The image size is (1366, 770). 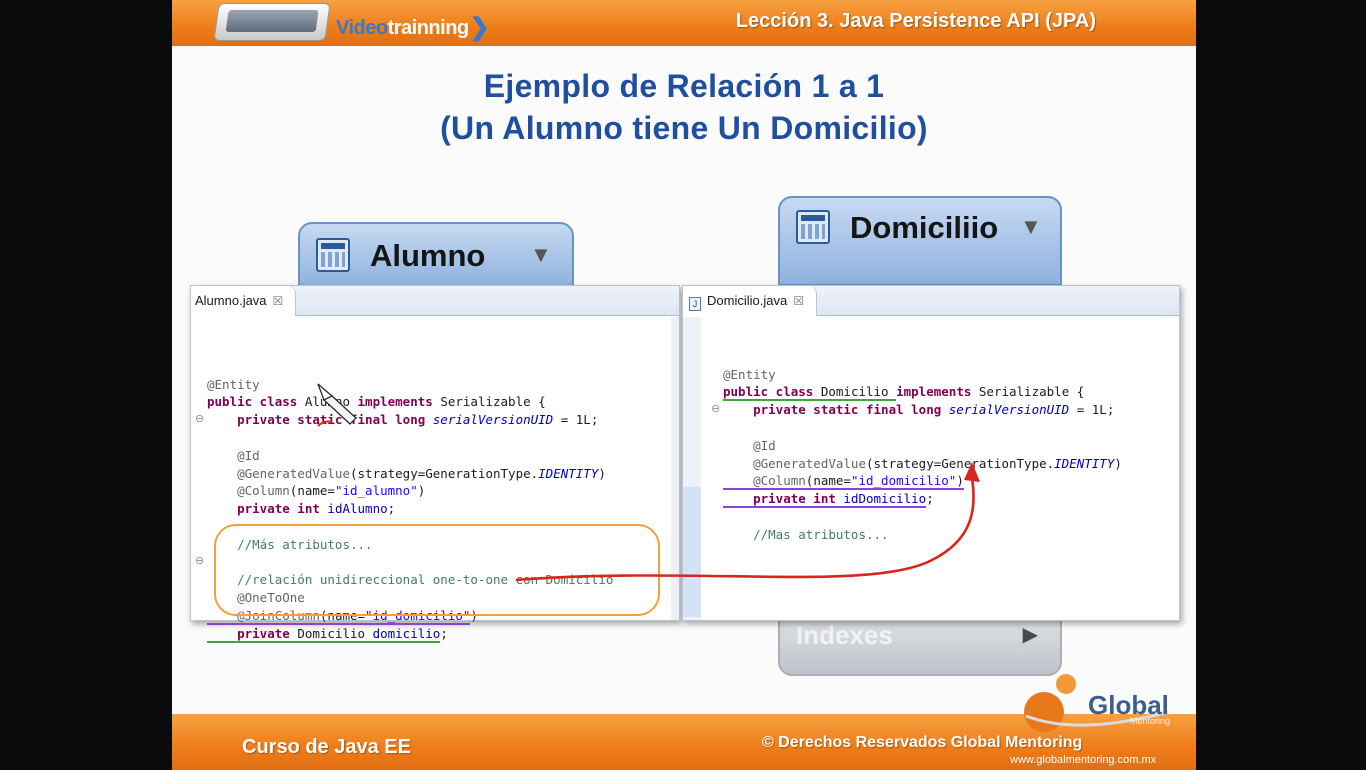 What do you see at coordinates (695, 304) in the screenshot?
I see `java-file-icon: J` at bounding box center [695, 304].